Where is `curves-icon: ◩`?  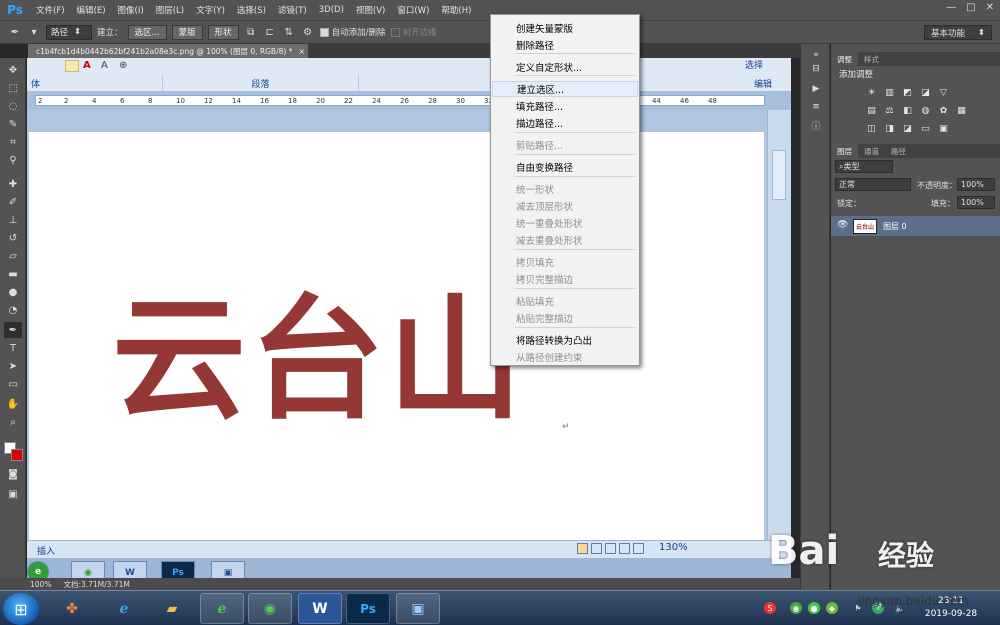 curves-icon: ◩ is located at coordinates (907, 92).